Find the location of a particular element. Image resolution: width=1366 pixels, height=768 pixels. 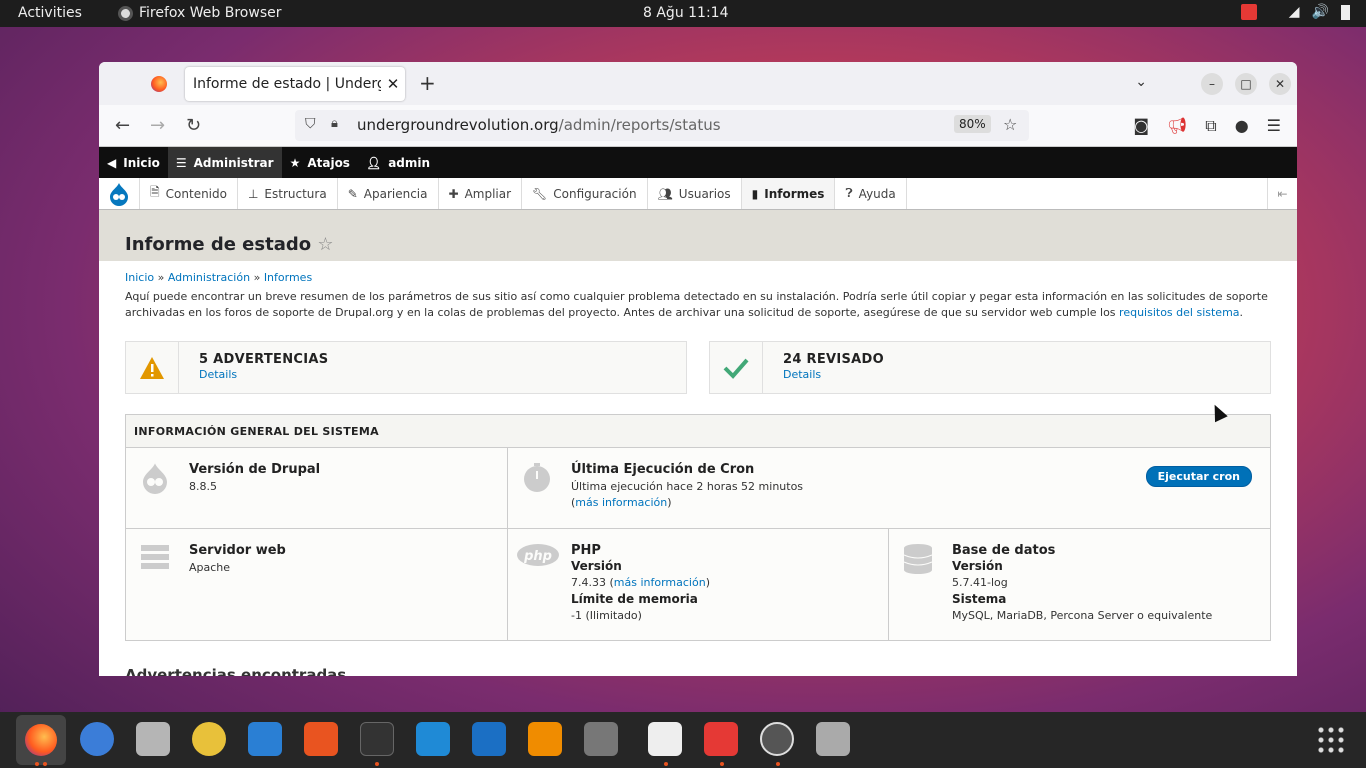

window-controls: – □ ✕ is located at coordinates (1246, 84).